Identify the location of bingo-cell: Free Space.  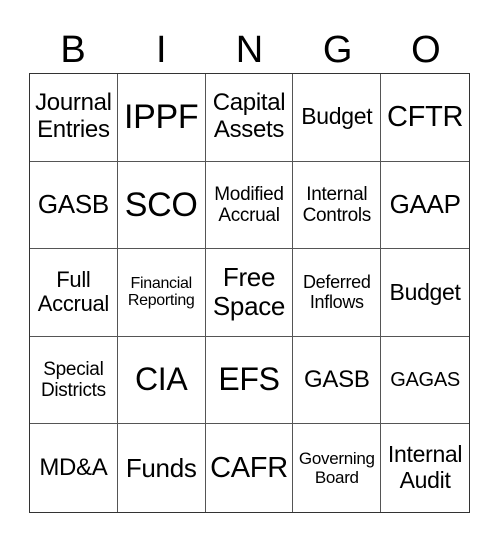
(249, 293).